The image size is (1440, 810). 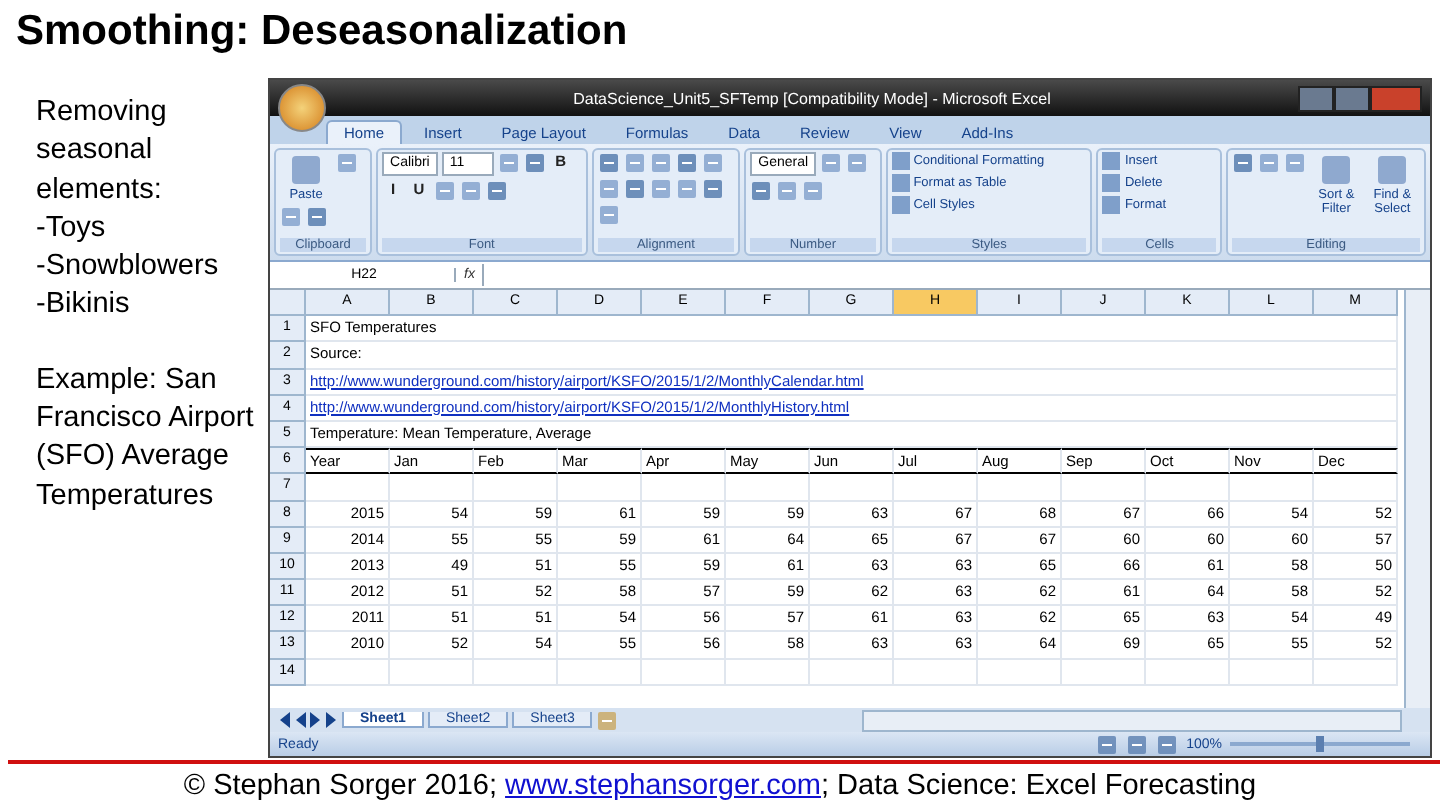 What do you see at coordinates (607, 720) in the screenshot?
I see `new-sheet-icon` at bounding box center [607, 720].